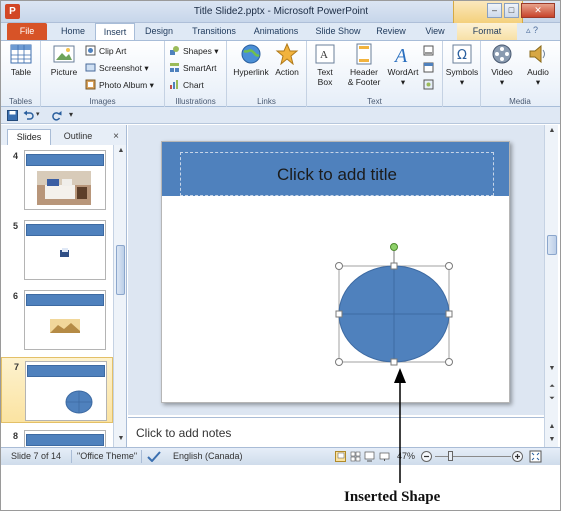  What do you see at coordinates (281, 11) in the screenshot?
I see `window-title: Title Slide2.pptx - Microsoft PowerPoint` at bounding box center [281, 11].